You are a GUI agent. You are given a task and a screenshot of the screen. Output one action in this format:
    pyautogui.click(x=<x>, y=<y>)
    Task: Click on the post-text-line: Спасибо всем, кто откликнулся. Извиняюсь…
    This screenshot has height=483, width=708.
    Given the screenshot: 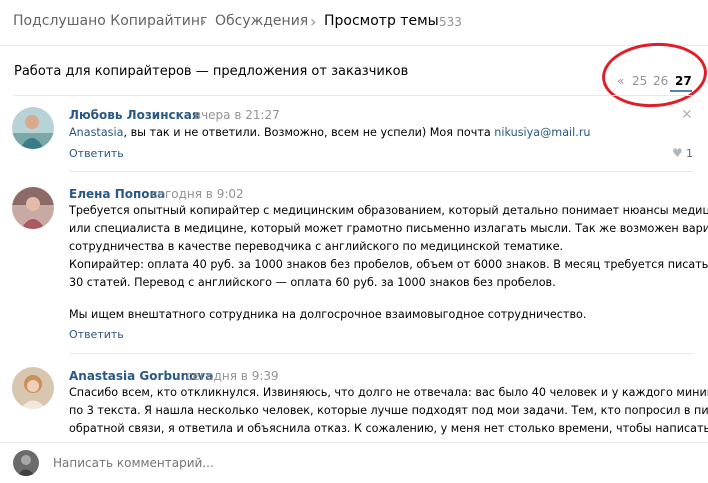 What is the action you would take?
    pyautogui.click(x=388, y=392)
    